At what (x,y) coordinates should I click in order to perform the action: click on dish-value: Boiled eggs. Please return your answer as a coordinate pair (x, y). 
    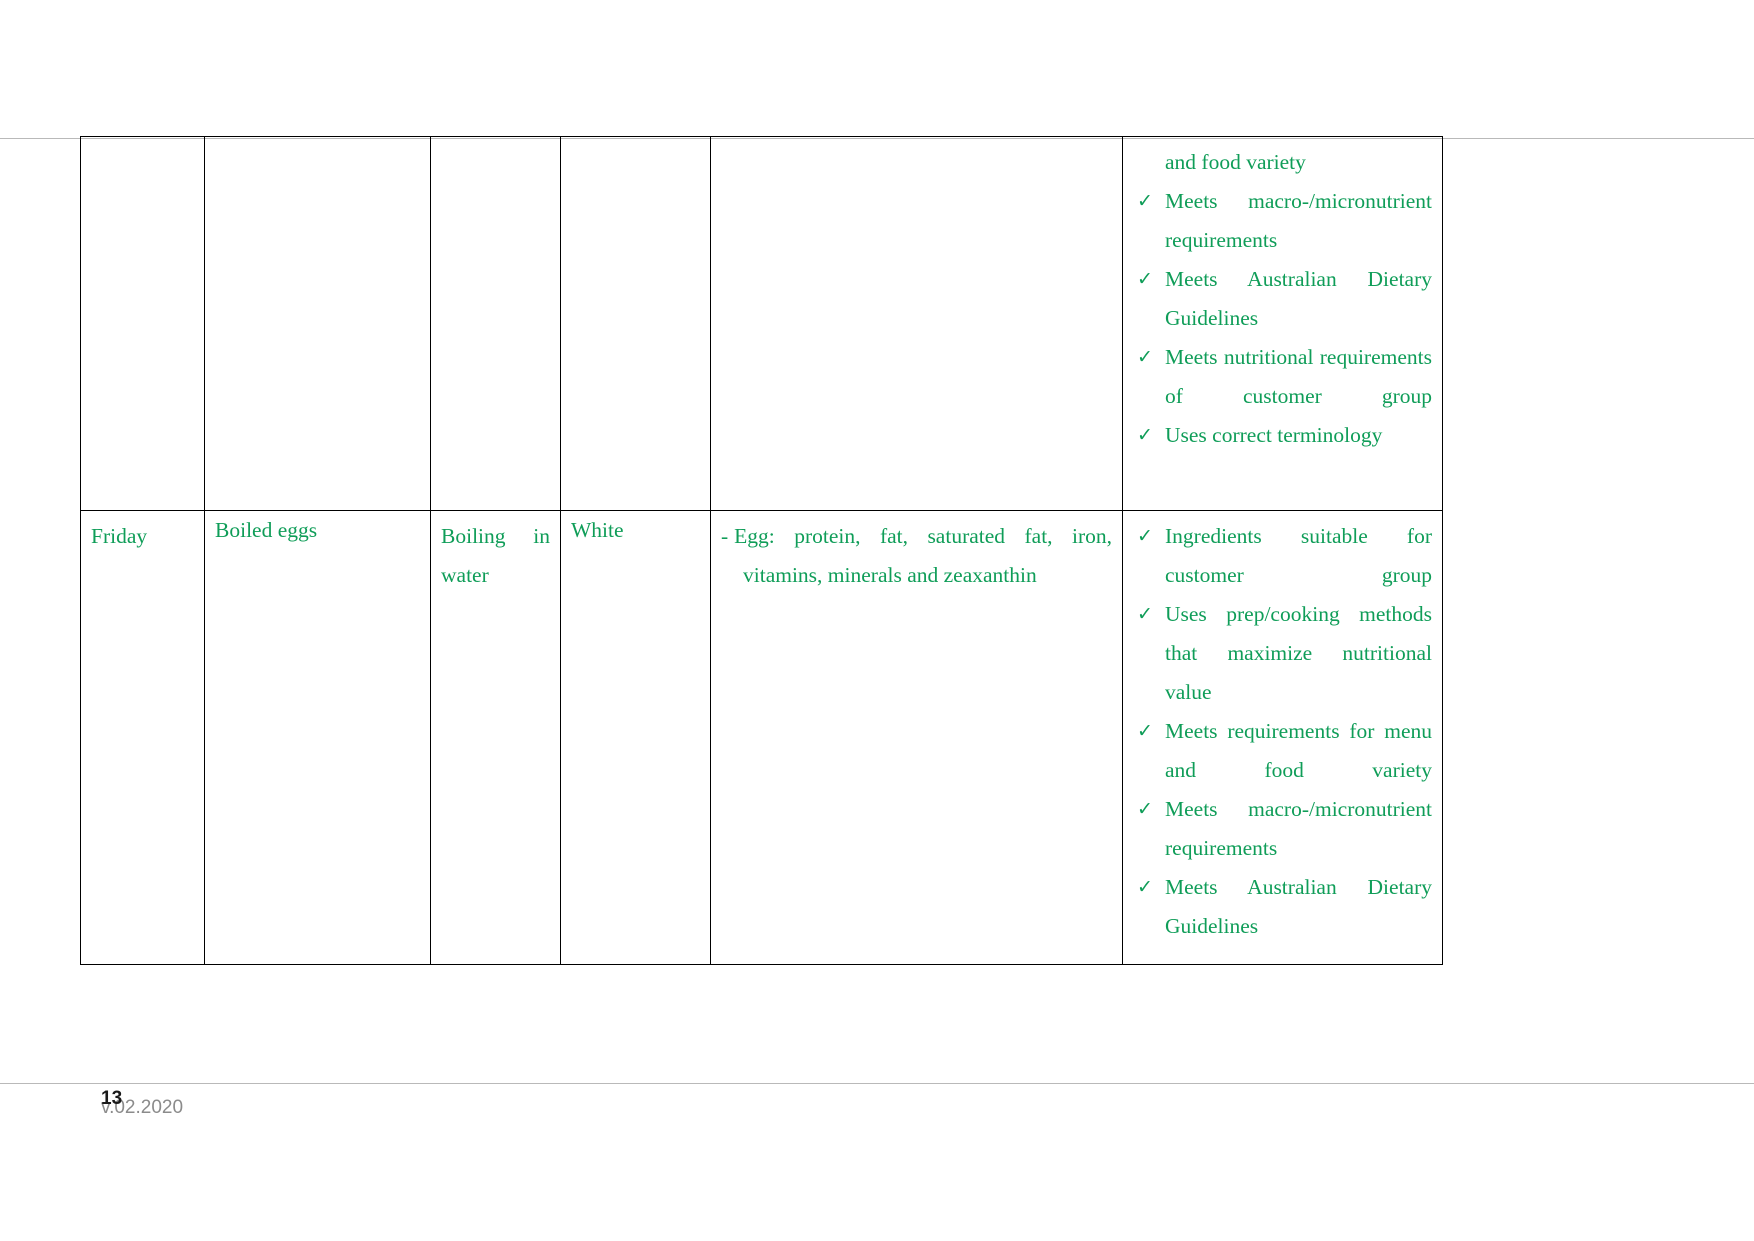
    Looking at the image, I should click on (266, 530).